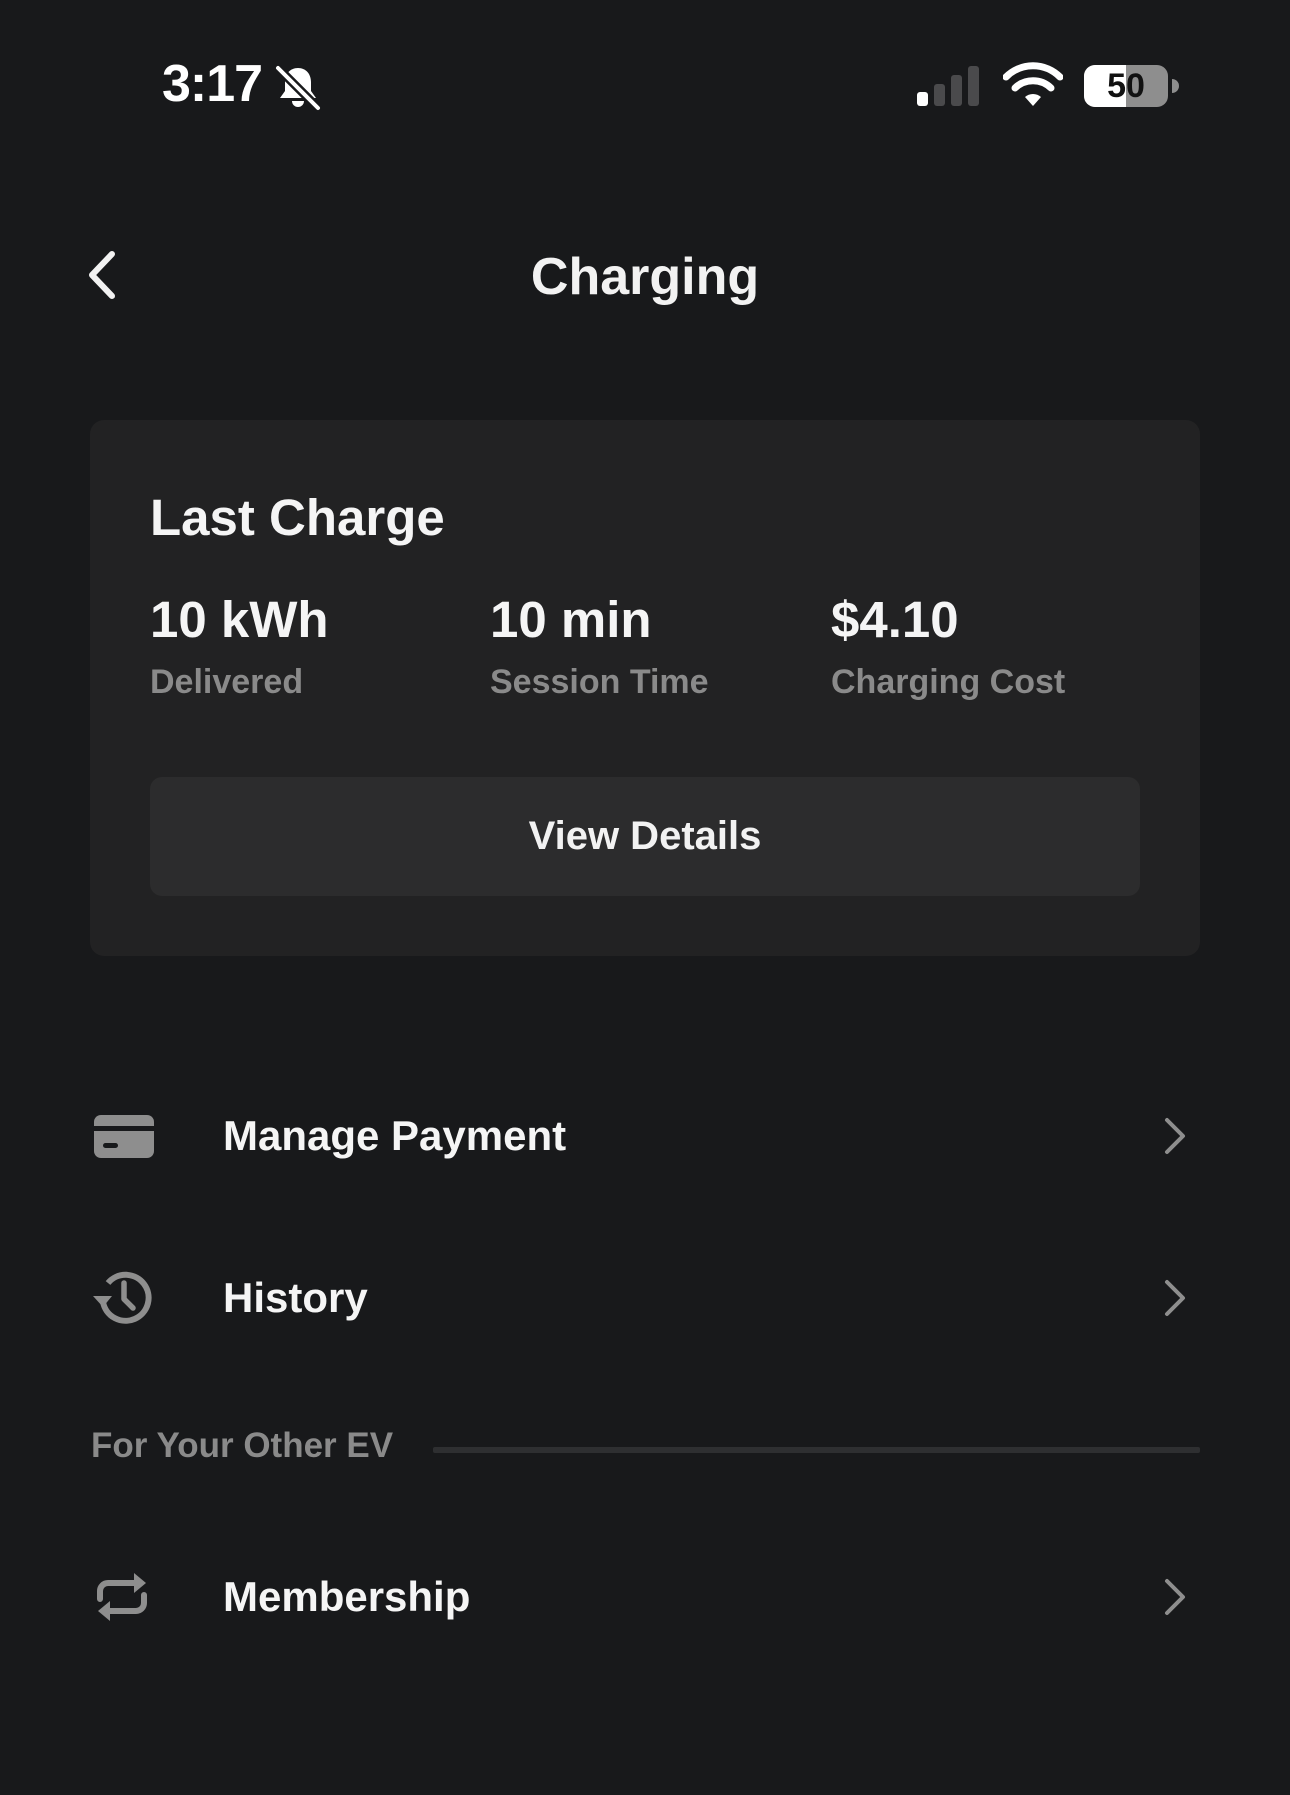 Image resolution: width=1290 pixels, height=1795 pixels. I want to click on stat-value: 10 kWh, so click(239, 619).